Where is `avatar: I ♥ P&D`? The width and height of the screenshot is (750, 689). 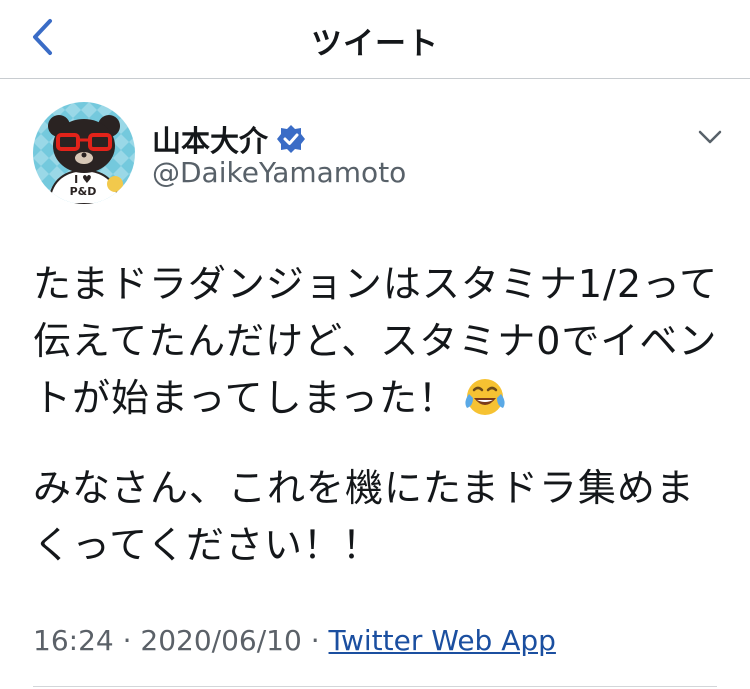
avatar: I ♥ P&D is located at coordinates (84, 153).